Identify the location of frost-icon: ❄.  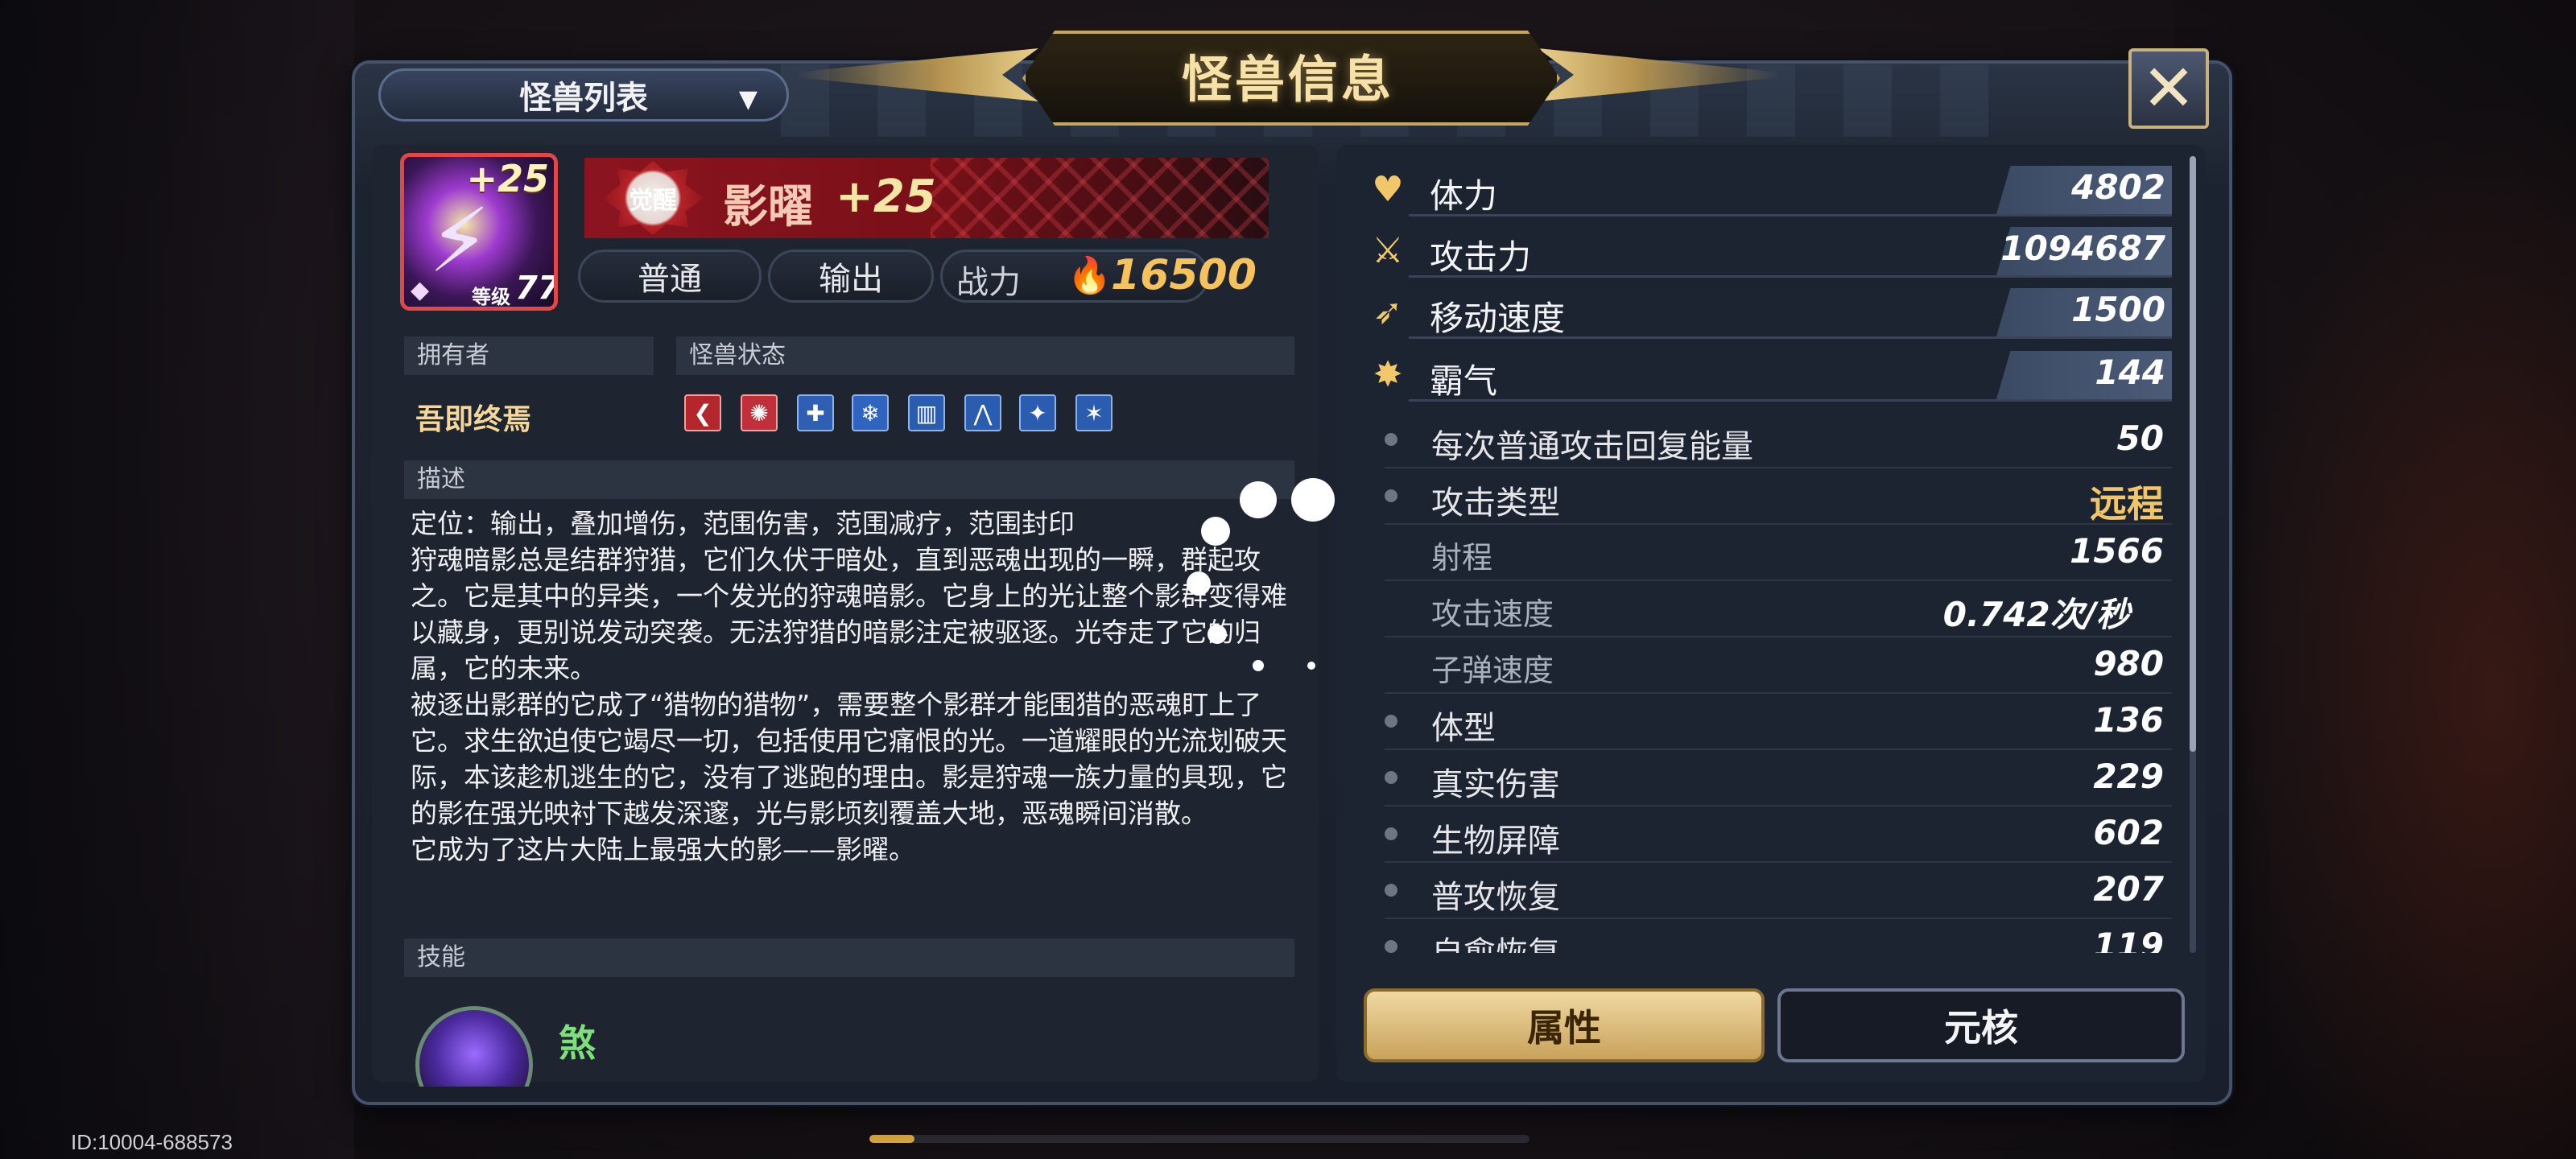
(870, 412).